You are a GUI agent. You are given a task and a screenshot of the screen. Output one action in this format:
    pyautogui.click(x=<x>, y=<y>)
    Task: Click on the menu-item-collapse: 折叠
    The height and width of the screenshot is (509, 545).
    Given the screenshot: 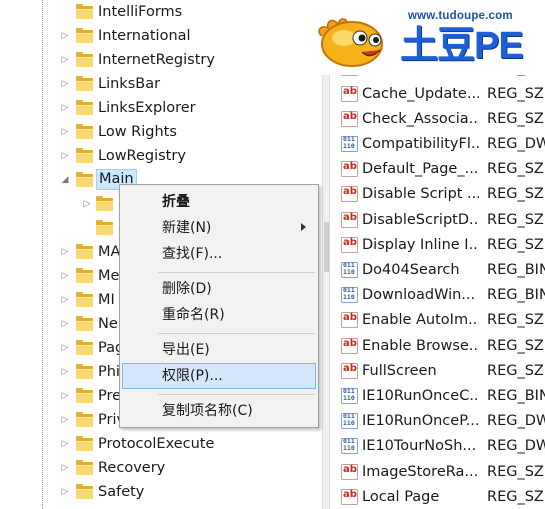 What is the action you would take?
    pyautogui.click(x=219, y=202)
    